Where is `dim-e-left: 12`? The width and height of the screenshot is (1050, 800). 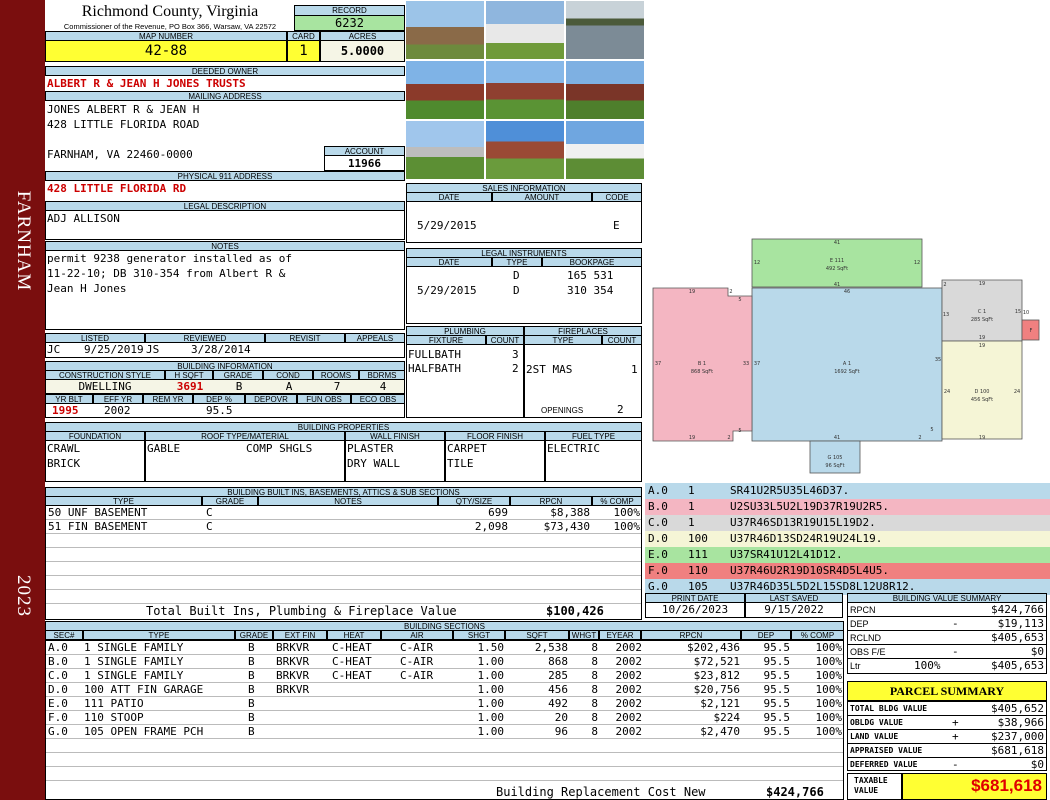
dim-e-left: 12 is located at coordinates (757, 263).